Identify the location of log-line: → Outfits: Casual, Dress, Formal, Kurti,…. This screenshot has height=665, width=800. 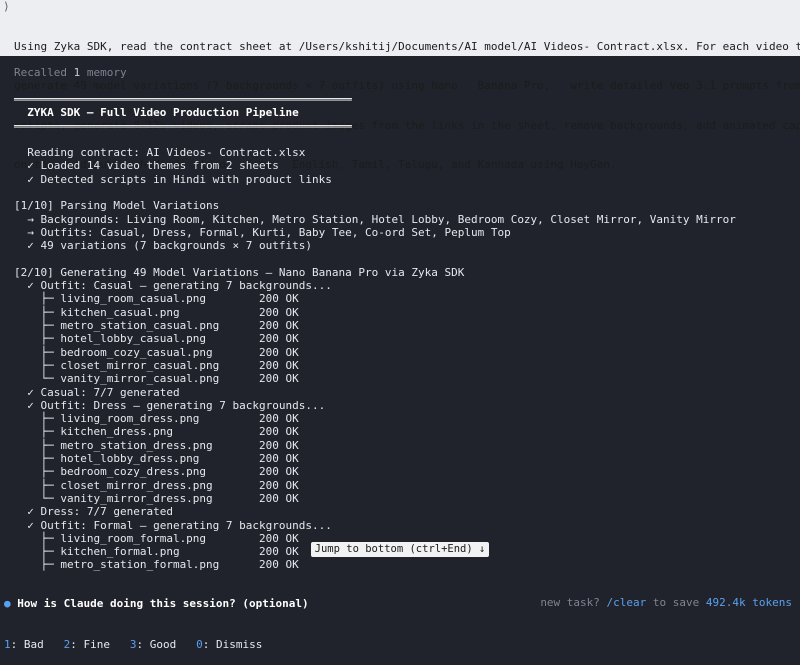
(262, 232).